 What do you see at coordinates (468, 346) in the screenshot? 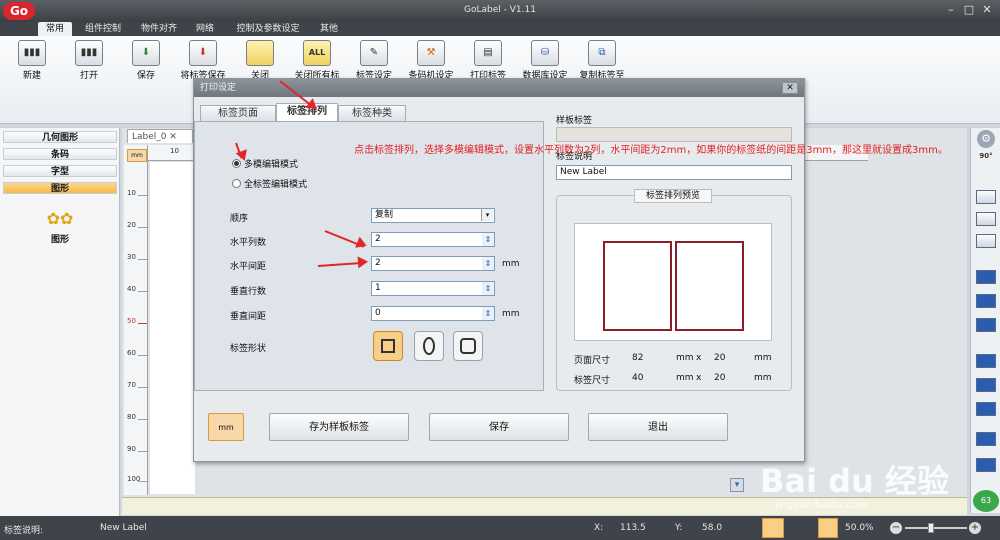
I see `rounded-shape-icon` at bounding box center [468, 346].